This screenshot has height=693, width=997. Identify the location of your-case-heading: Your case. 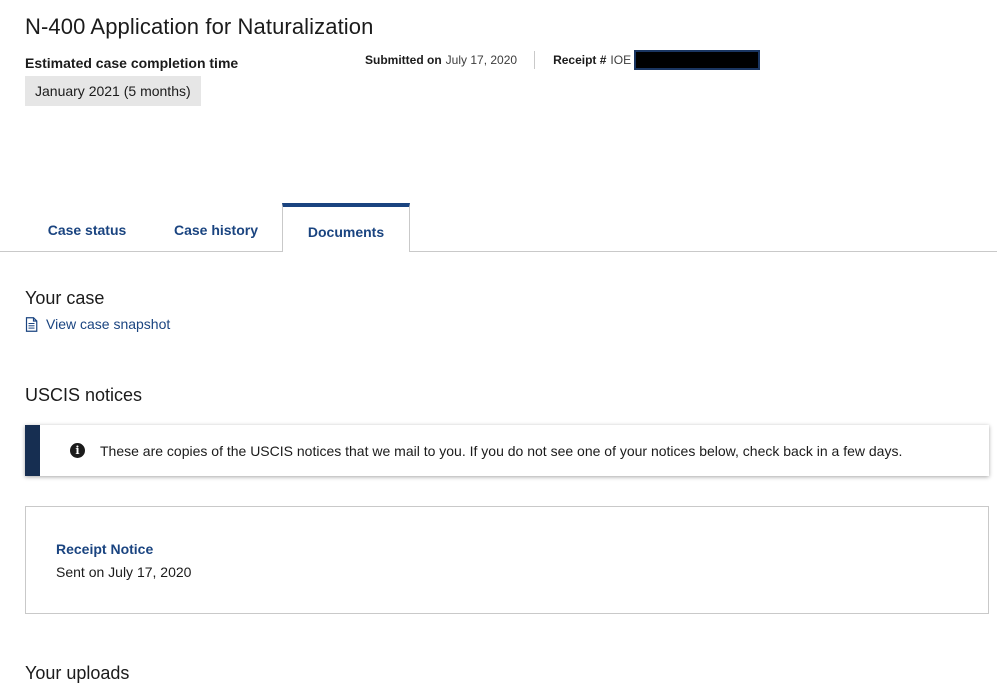
(65, 298).